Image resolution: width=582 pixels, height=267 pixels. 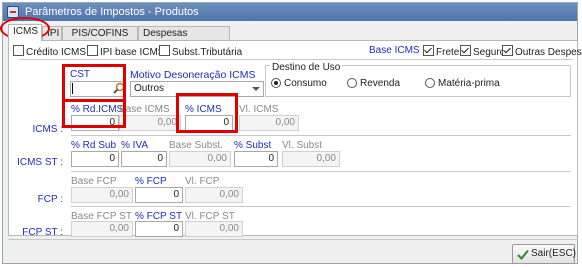 I want to click on frete-checkbox: Frete, so click(x=441, y=52).